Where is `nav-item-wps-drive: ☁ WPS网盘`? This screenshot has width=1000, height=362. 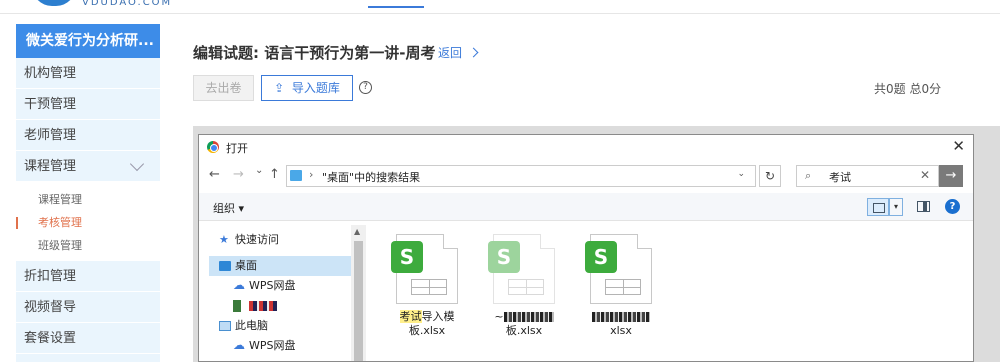 nav-item-wps-drive: ☁ WPS网盘 is located at coordinates (287, 286).